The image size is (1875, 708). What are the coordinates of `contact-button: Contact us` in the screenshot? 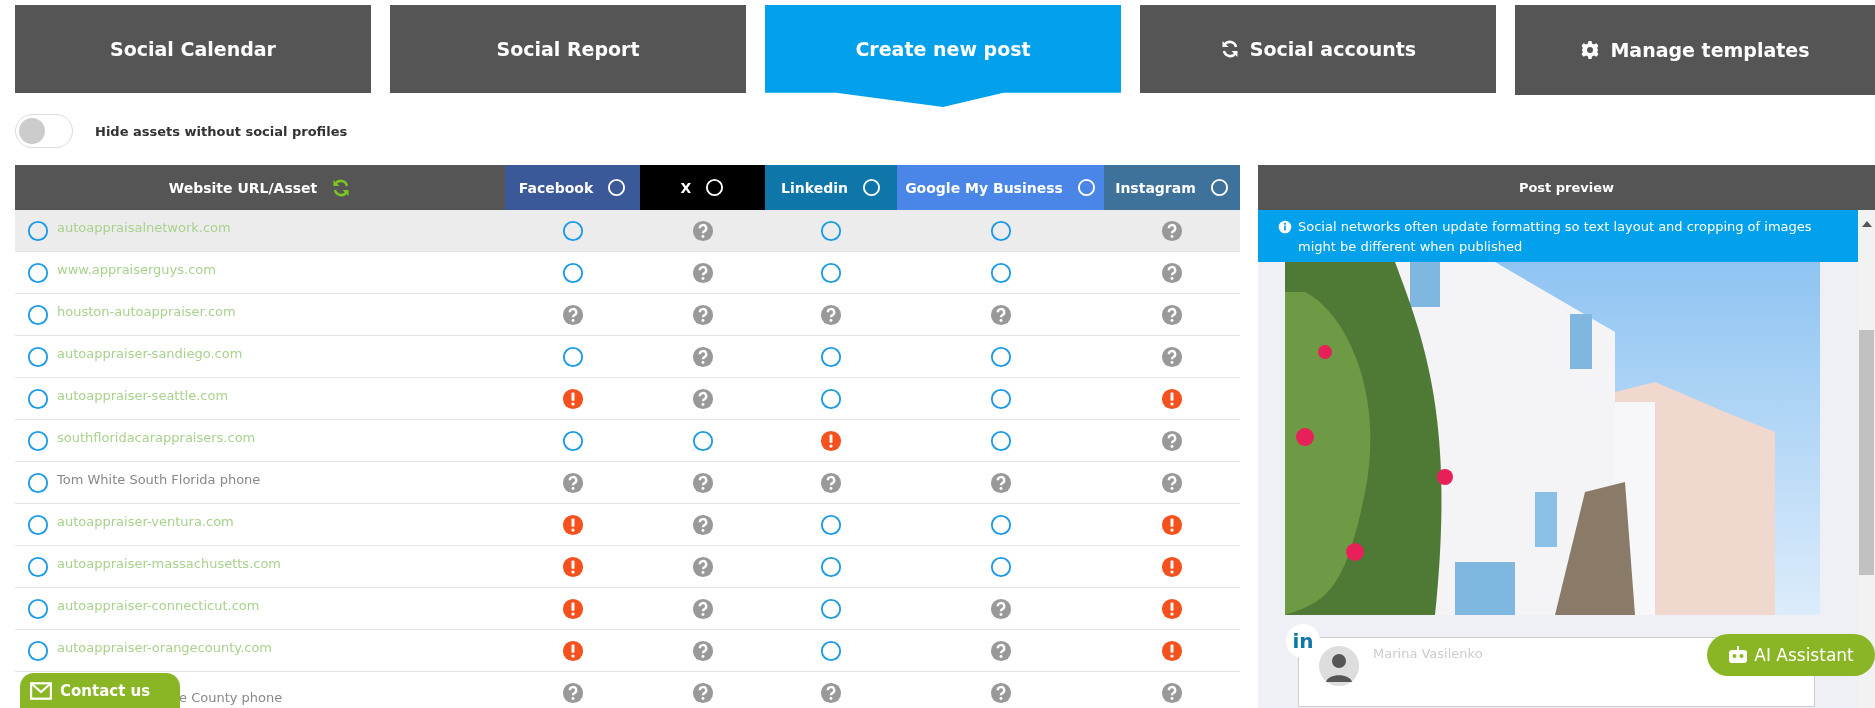 It's located at (100, 690).